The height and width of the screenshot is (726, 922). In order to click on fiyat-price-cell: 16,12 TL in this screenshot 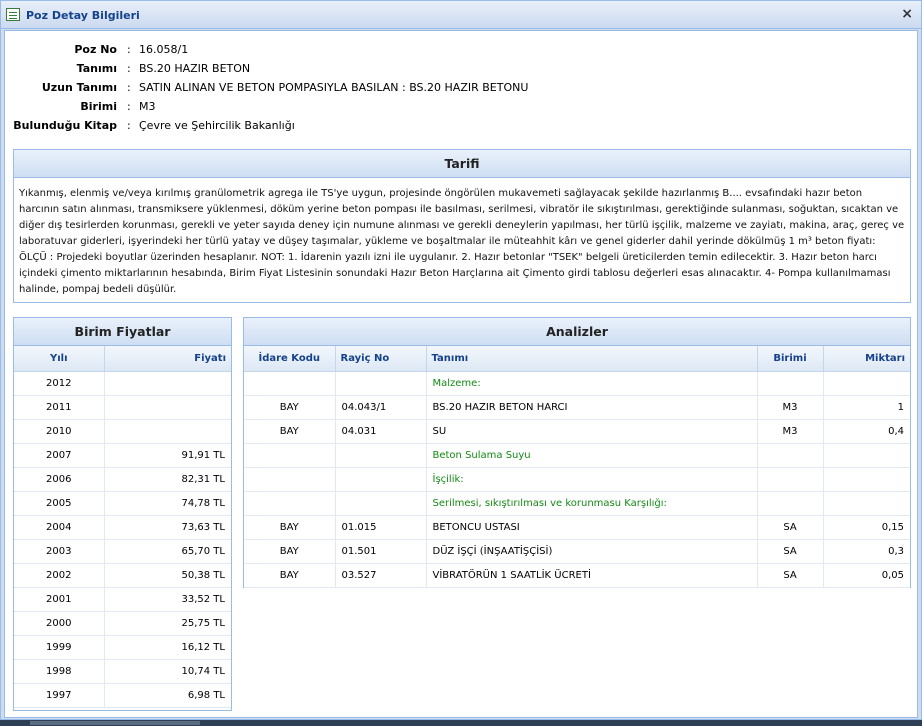, I will do `click(167, 647)`.